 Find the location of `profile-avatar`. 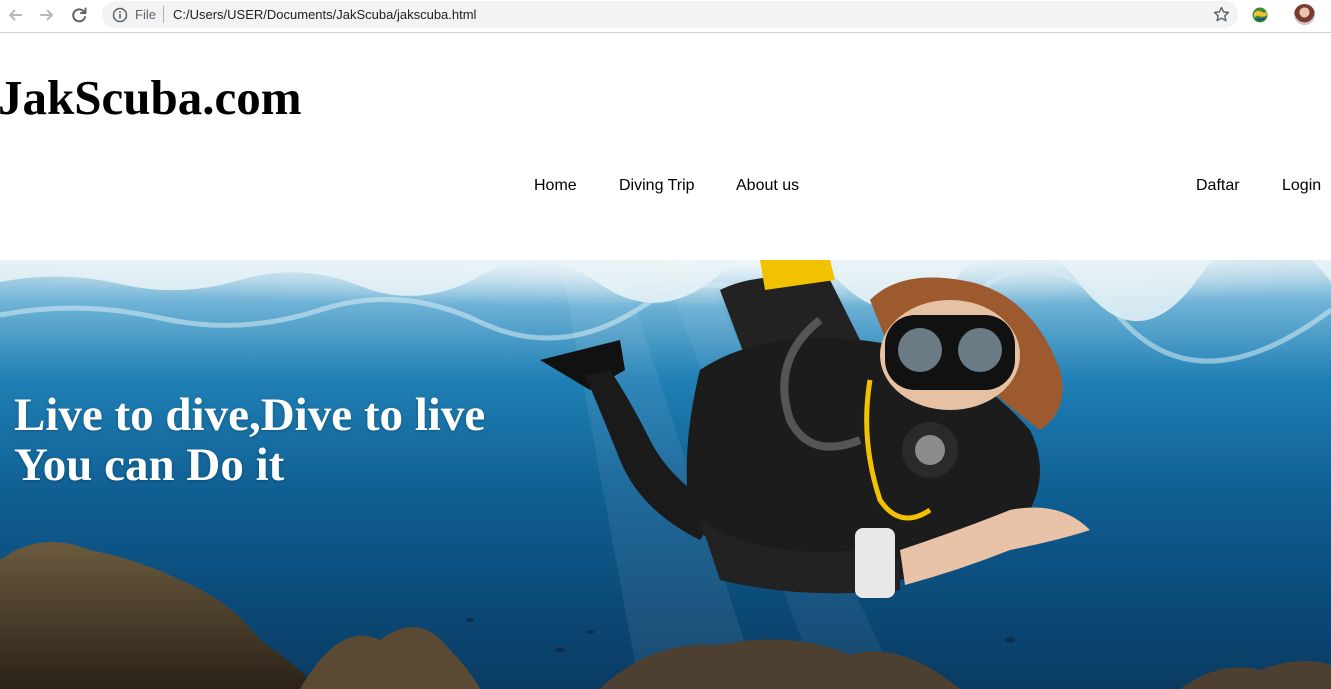

profile-avatar is located at coordinates (1304, 14).